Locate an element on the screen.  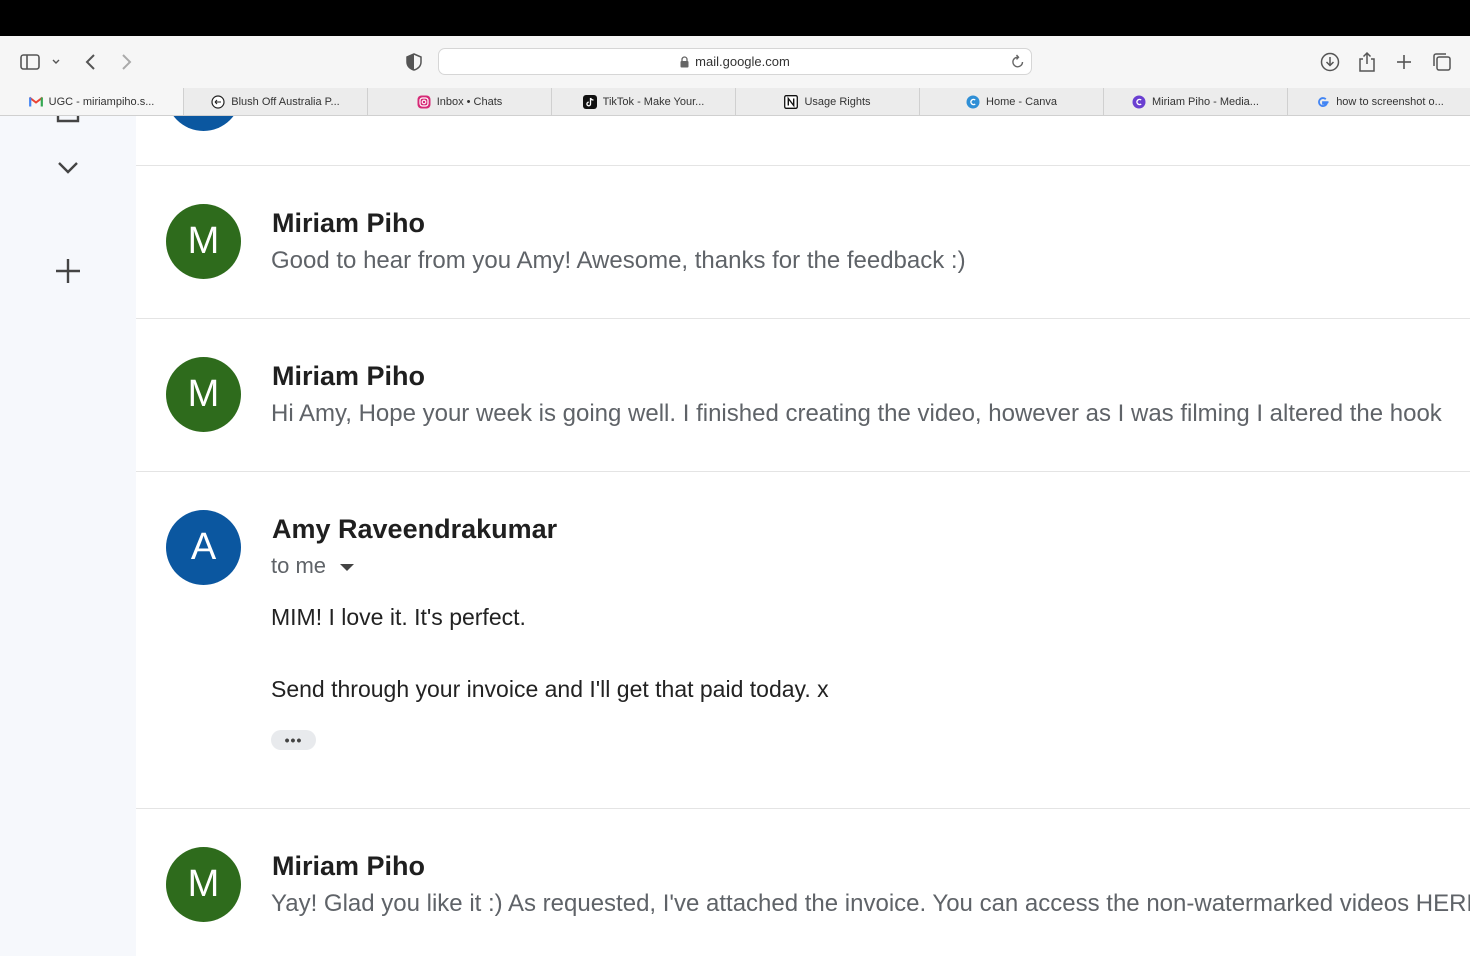
show-trimmed-content-button: ••• is located at coordinates (293, 740).